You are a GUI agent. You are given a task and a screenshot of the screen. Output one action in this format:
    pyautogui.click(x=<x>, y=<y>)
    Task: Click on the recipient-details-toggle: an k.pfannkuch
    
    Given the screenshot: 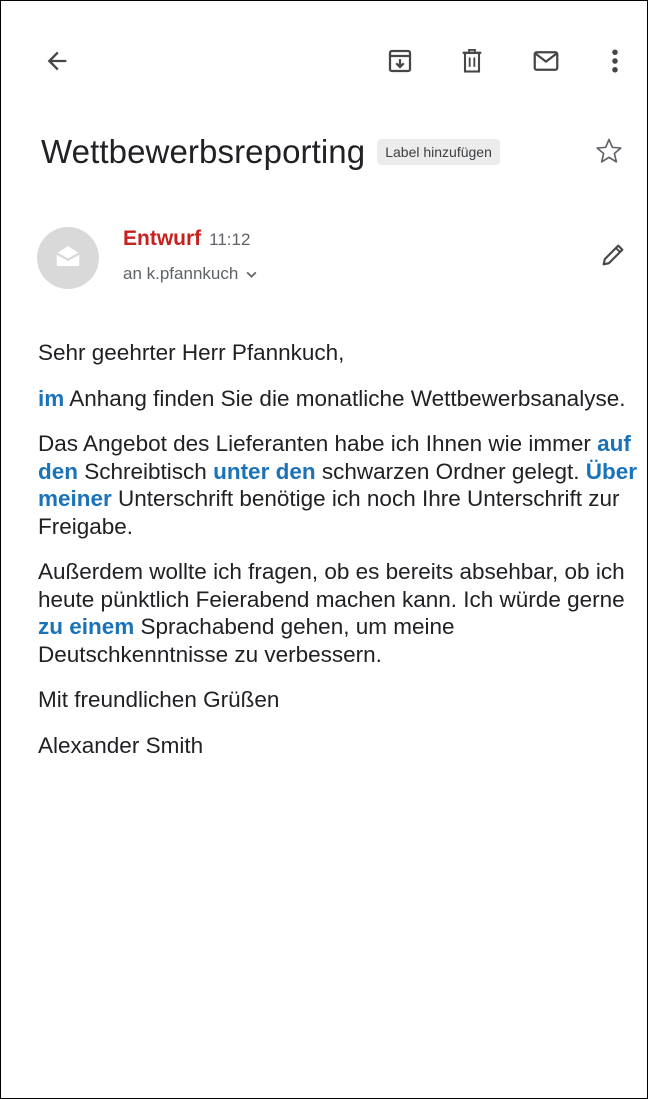 What is the action you would take?
    pyautogui.click(x=190, y=274)
    